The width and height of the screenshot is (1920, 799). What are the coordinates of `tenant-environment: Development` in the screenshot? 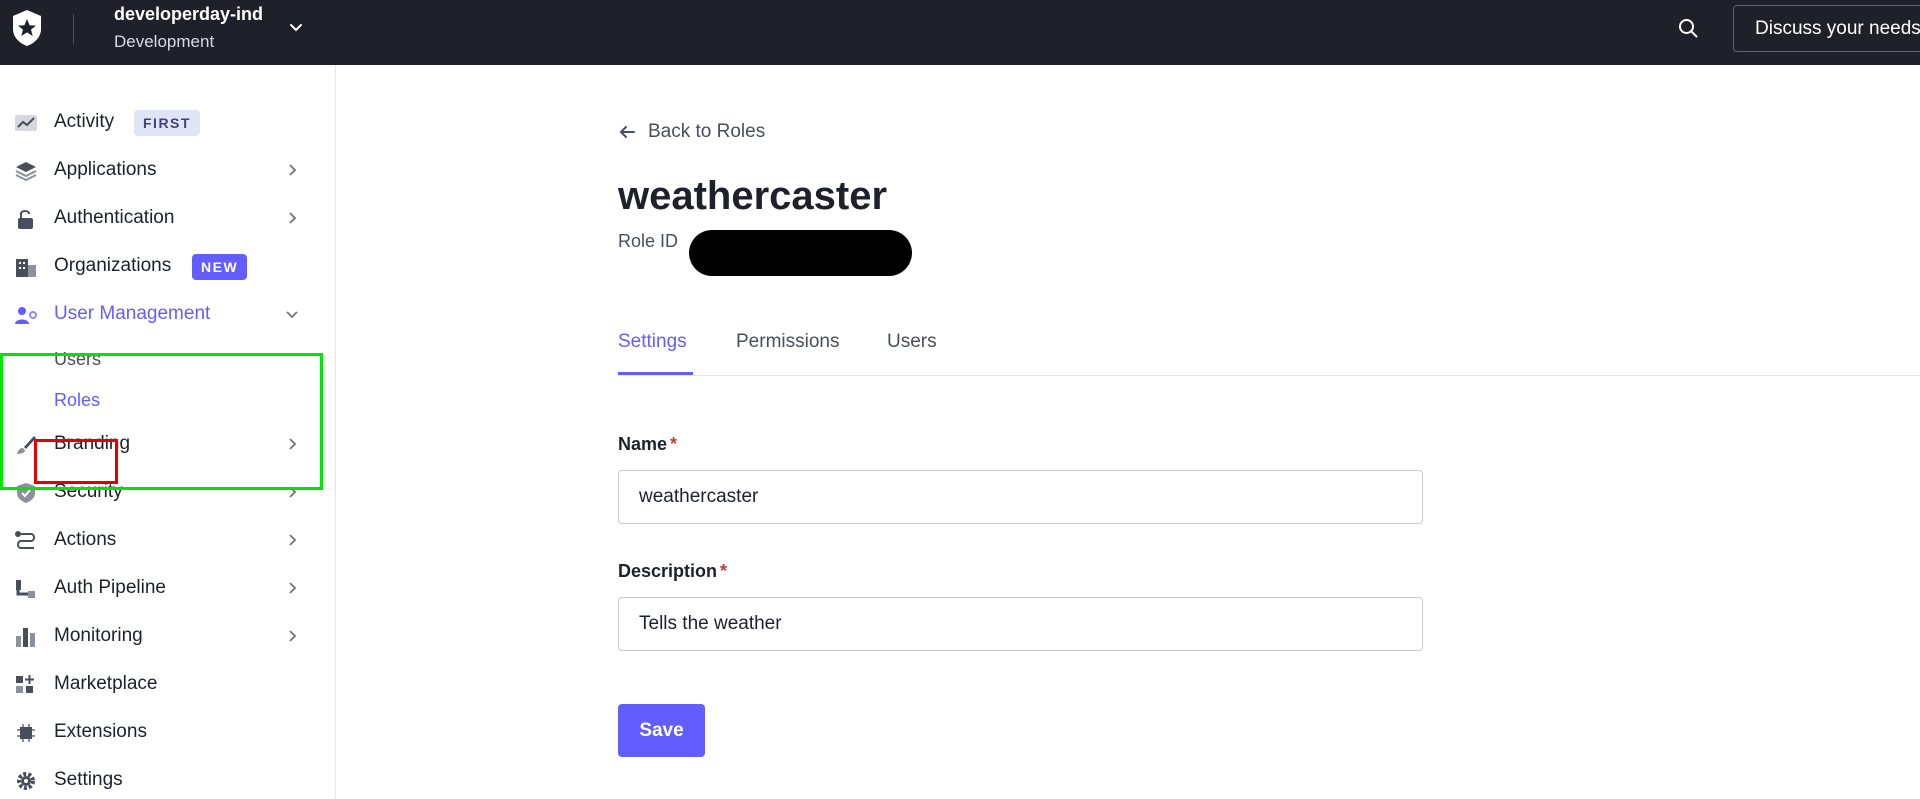 It's located at (164, 41).